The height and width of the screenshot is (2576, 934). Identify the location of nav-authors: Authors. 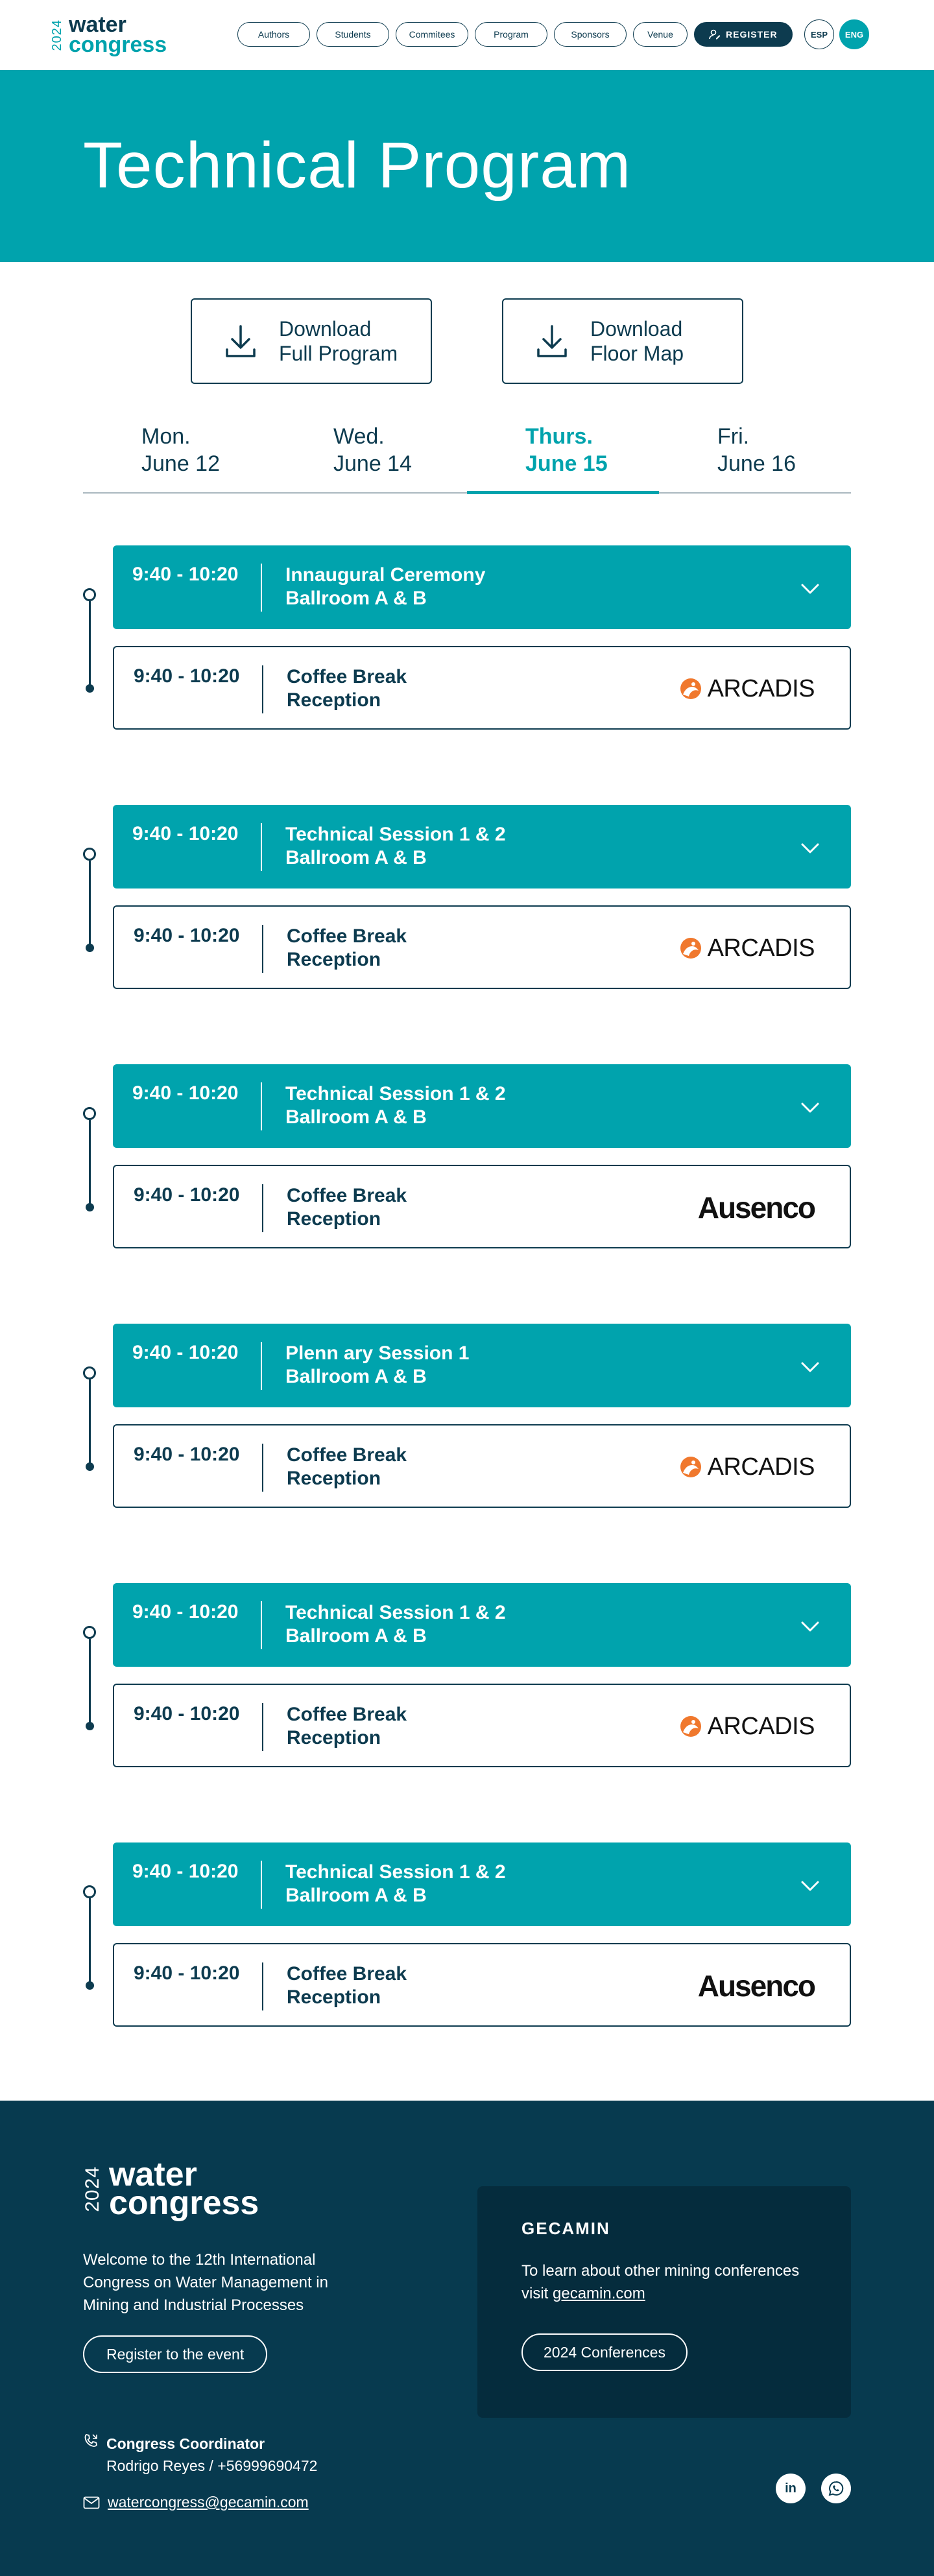
(273, 34).